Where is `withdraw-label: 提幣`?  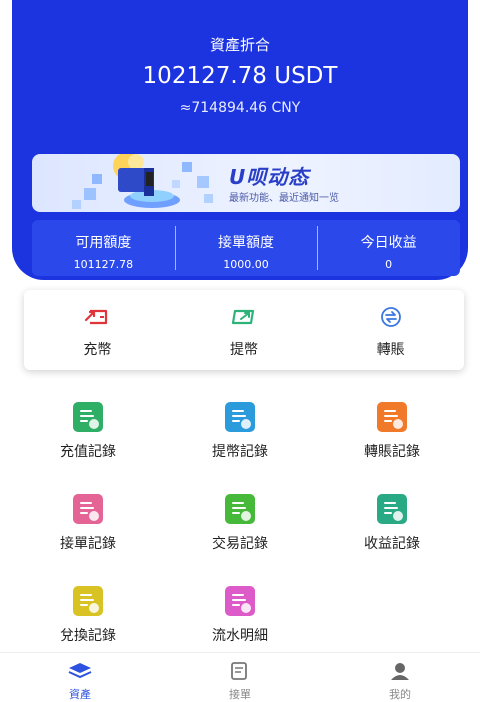 withdraw-label: 提幣 is located at coordinates (244, 350).